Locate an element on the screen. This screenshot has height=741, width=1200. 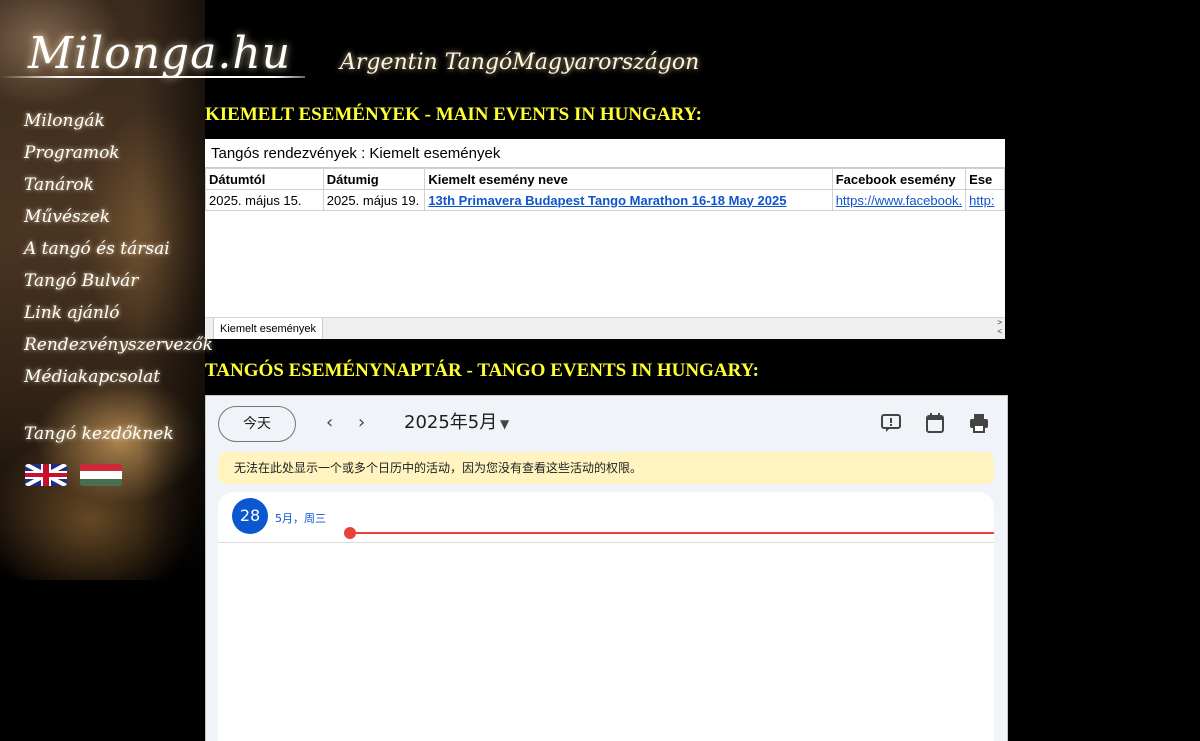
nav-item-tango-es-tarsai: A tangó és társai is located at coordinates (118, 252).